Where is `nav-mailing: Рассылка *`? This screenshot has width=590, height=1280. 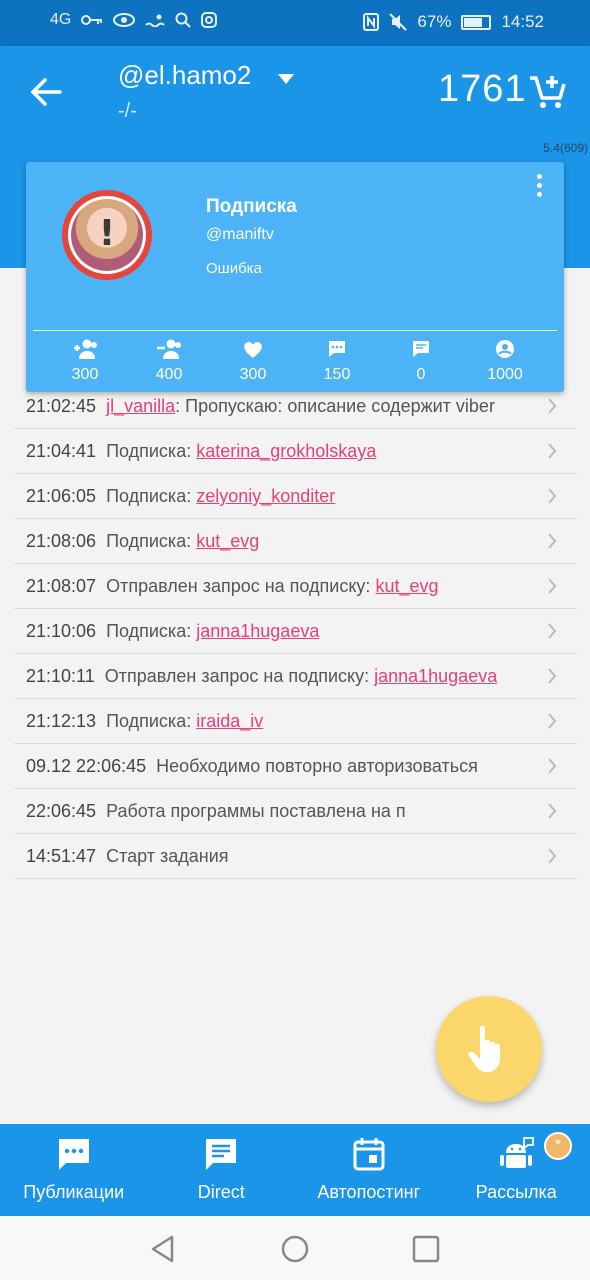
nav-mailing: Рассылка * is located at coordinates (516, 1170).